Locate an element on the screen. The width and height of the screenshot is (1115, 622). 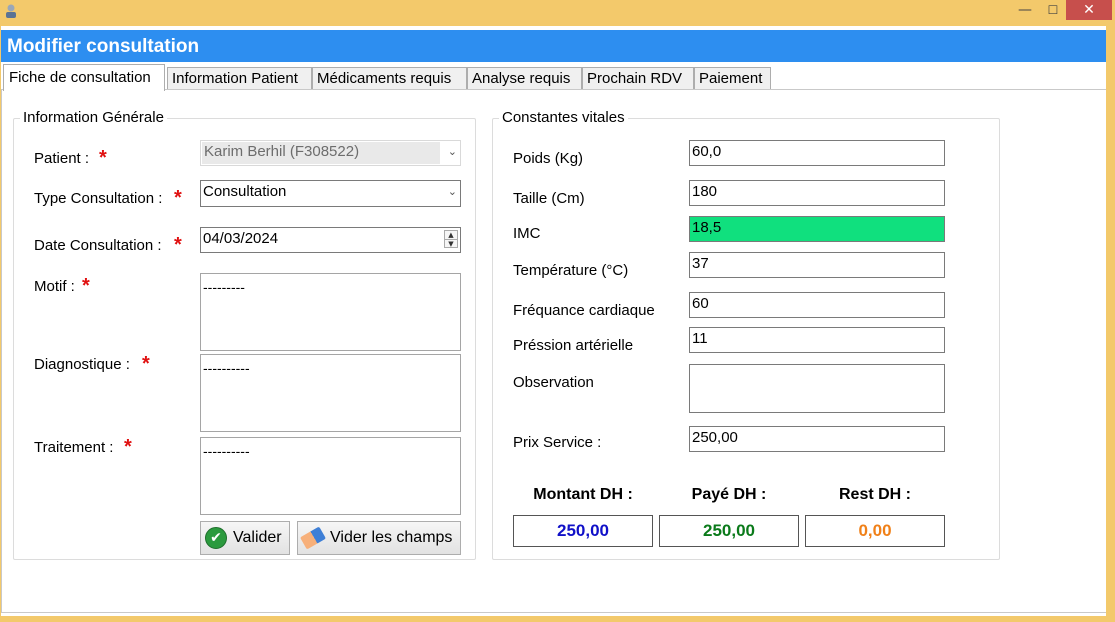
eraser-icon is located at coordinates (313, 538).